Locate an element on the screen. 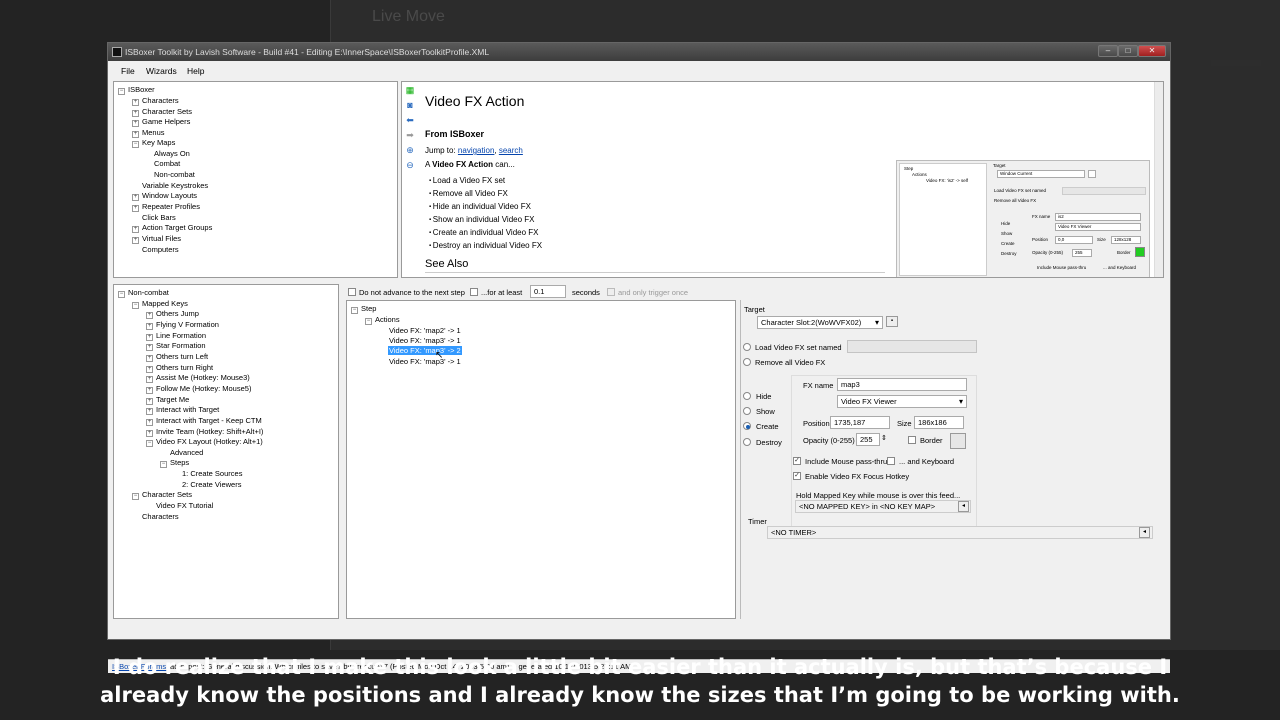 This screenshot has width=1280, height=720. thumb-hide: Hide is located at coordinates (1006, 223).